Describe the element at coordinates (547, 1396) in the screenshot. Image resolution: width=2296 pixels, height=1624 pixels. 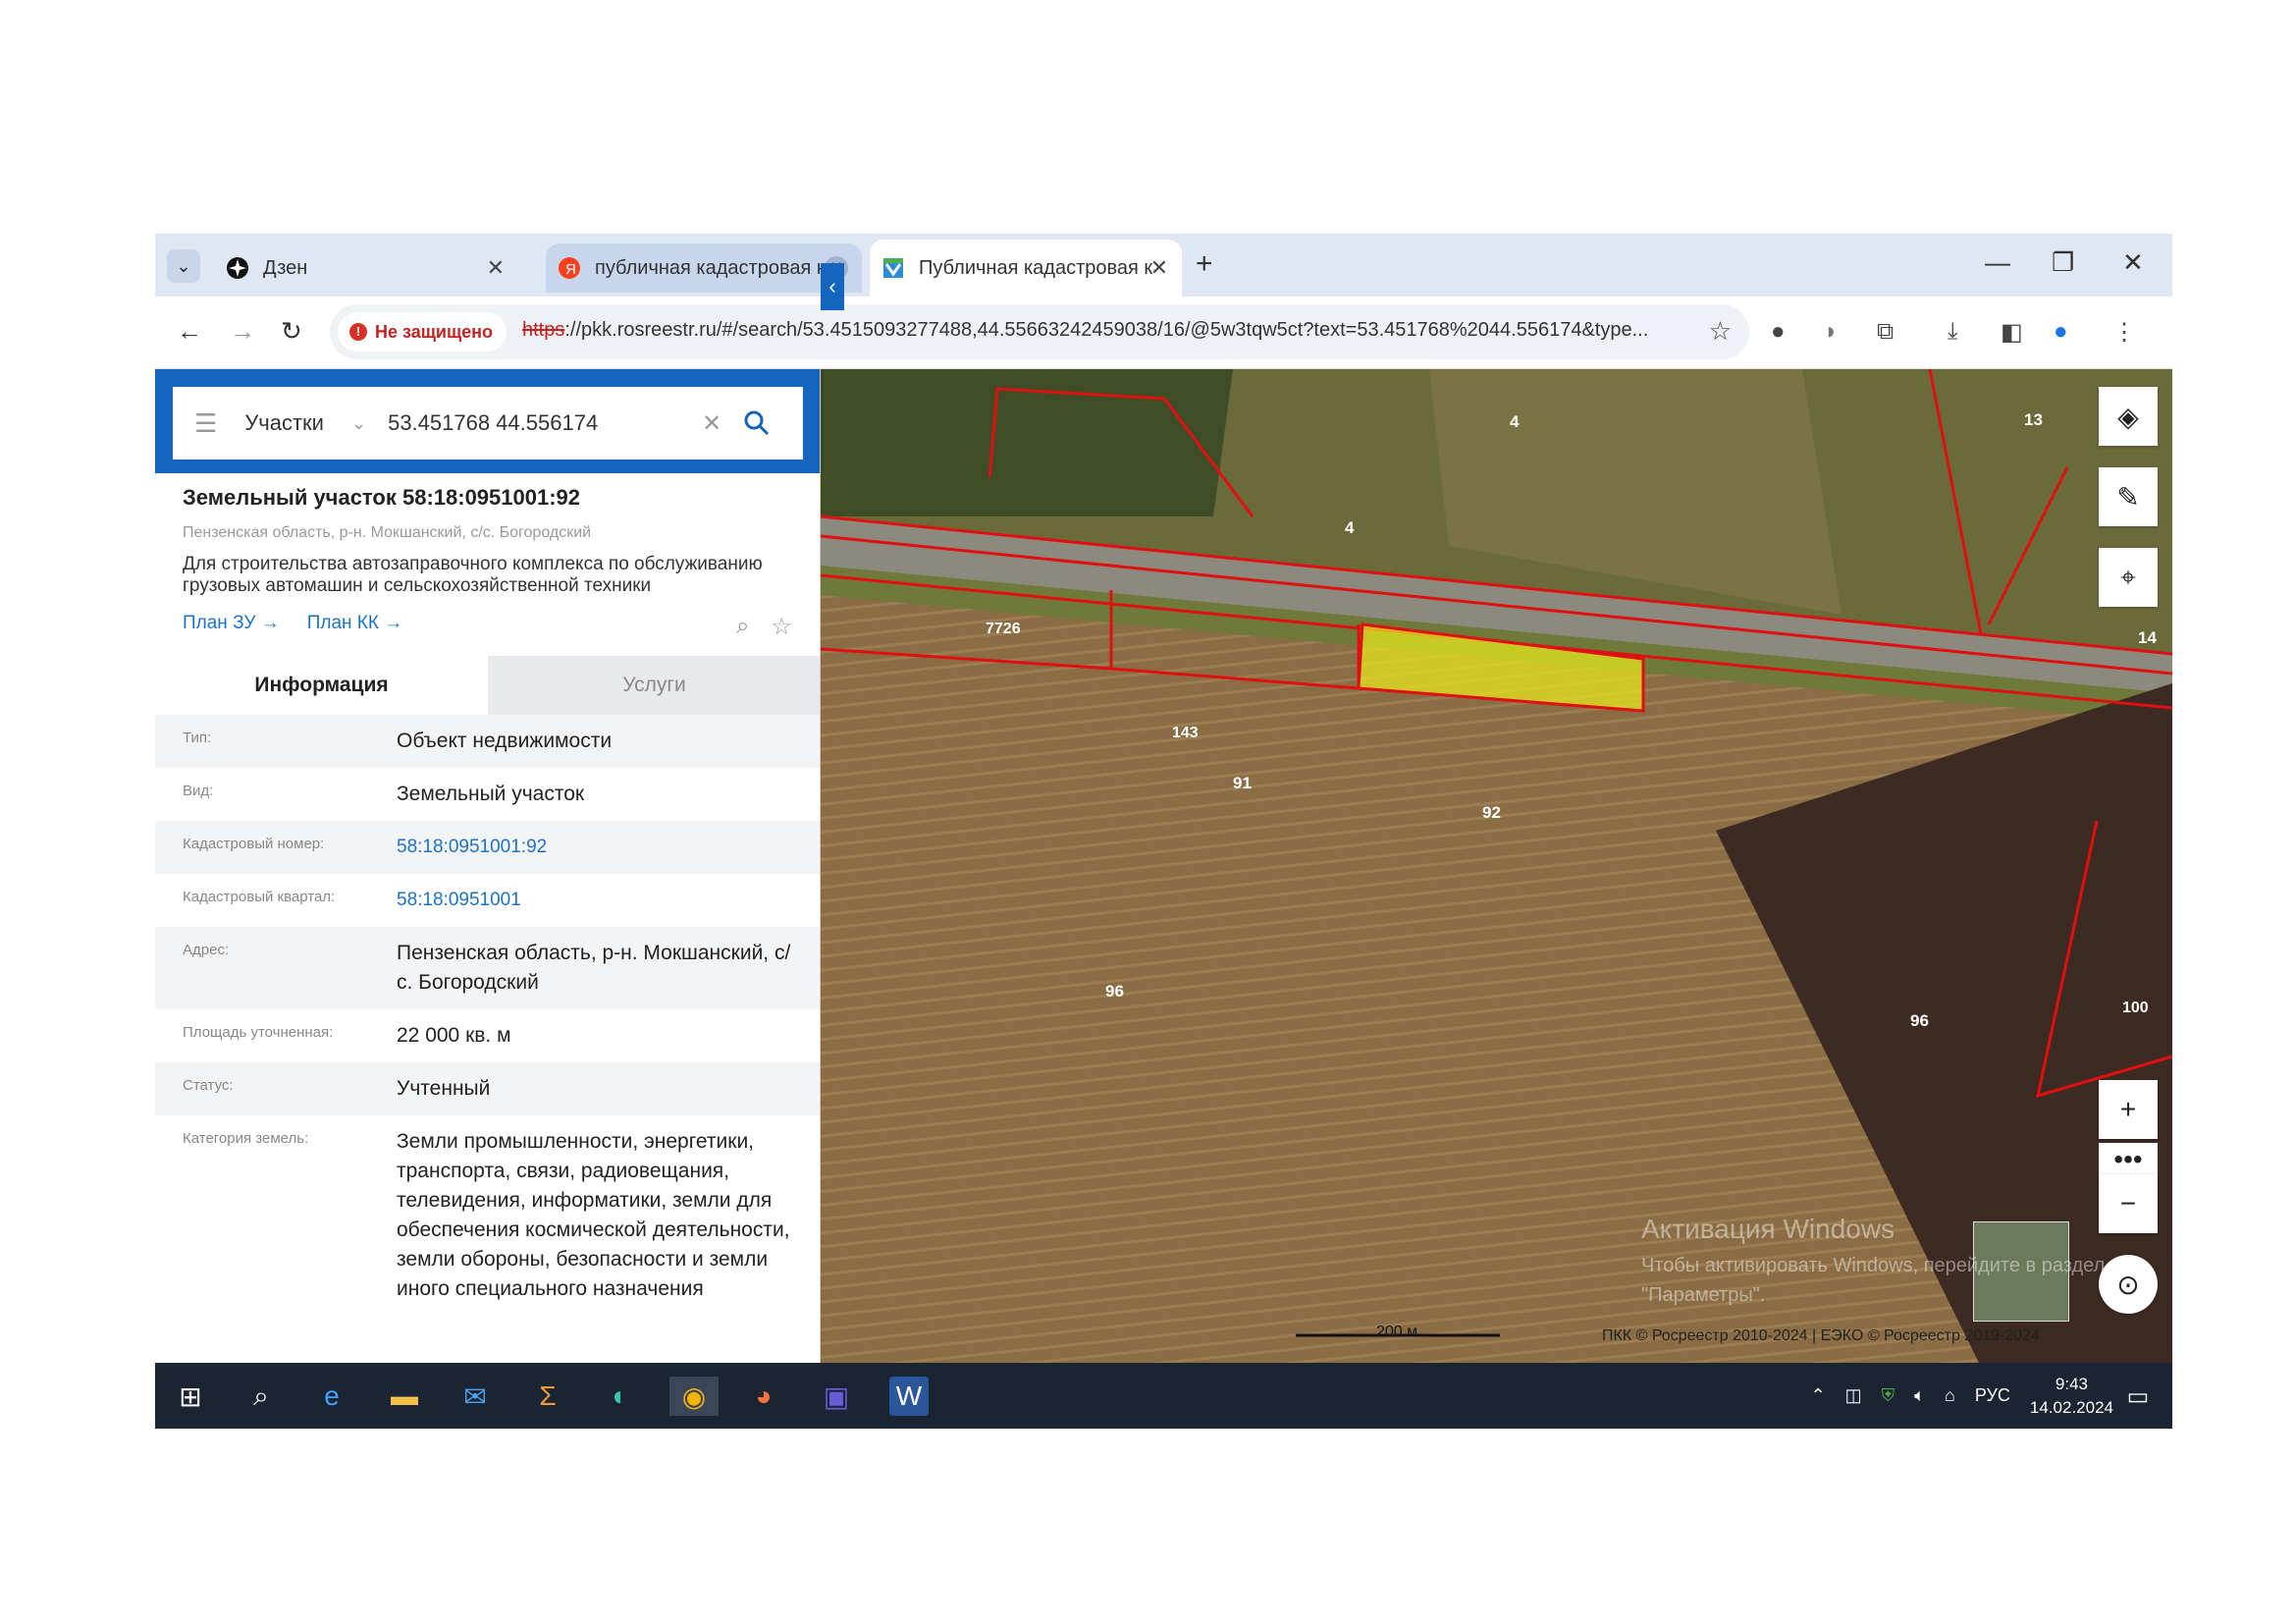
I see `sum-app-icon: Σ` at that location.